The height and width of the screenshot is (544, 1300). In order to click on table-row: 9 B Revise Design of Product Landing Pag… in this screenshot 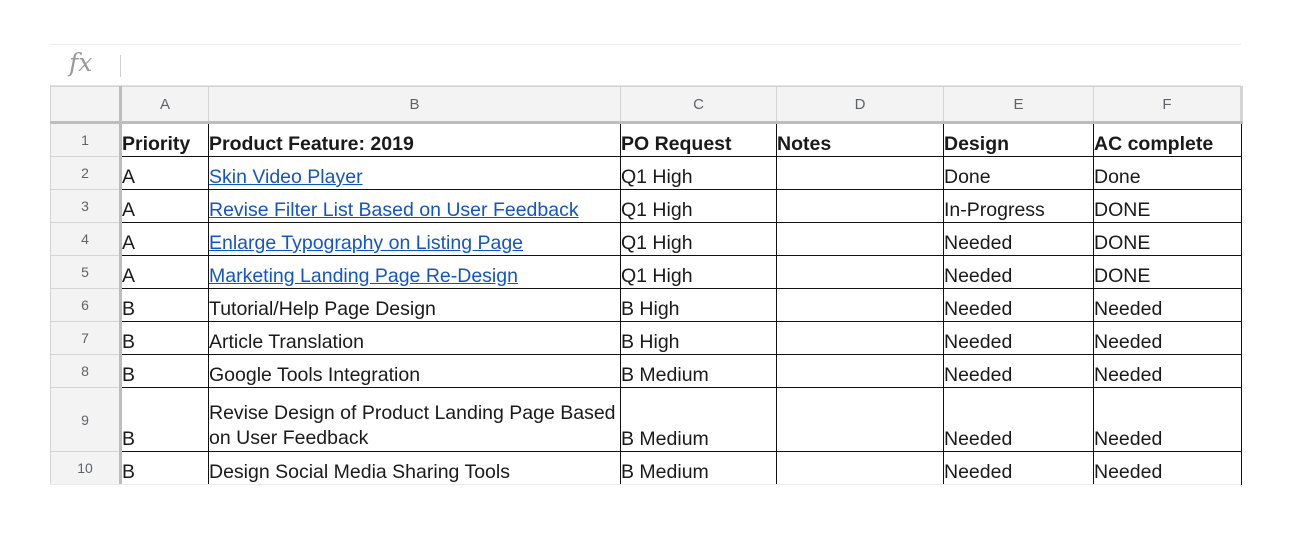, I will do `click(646, 419)`.